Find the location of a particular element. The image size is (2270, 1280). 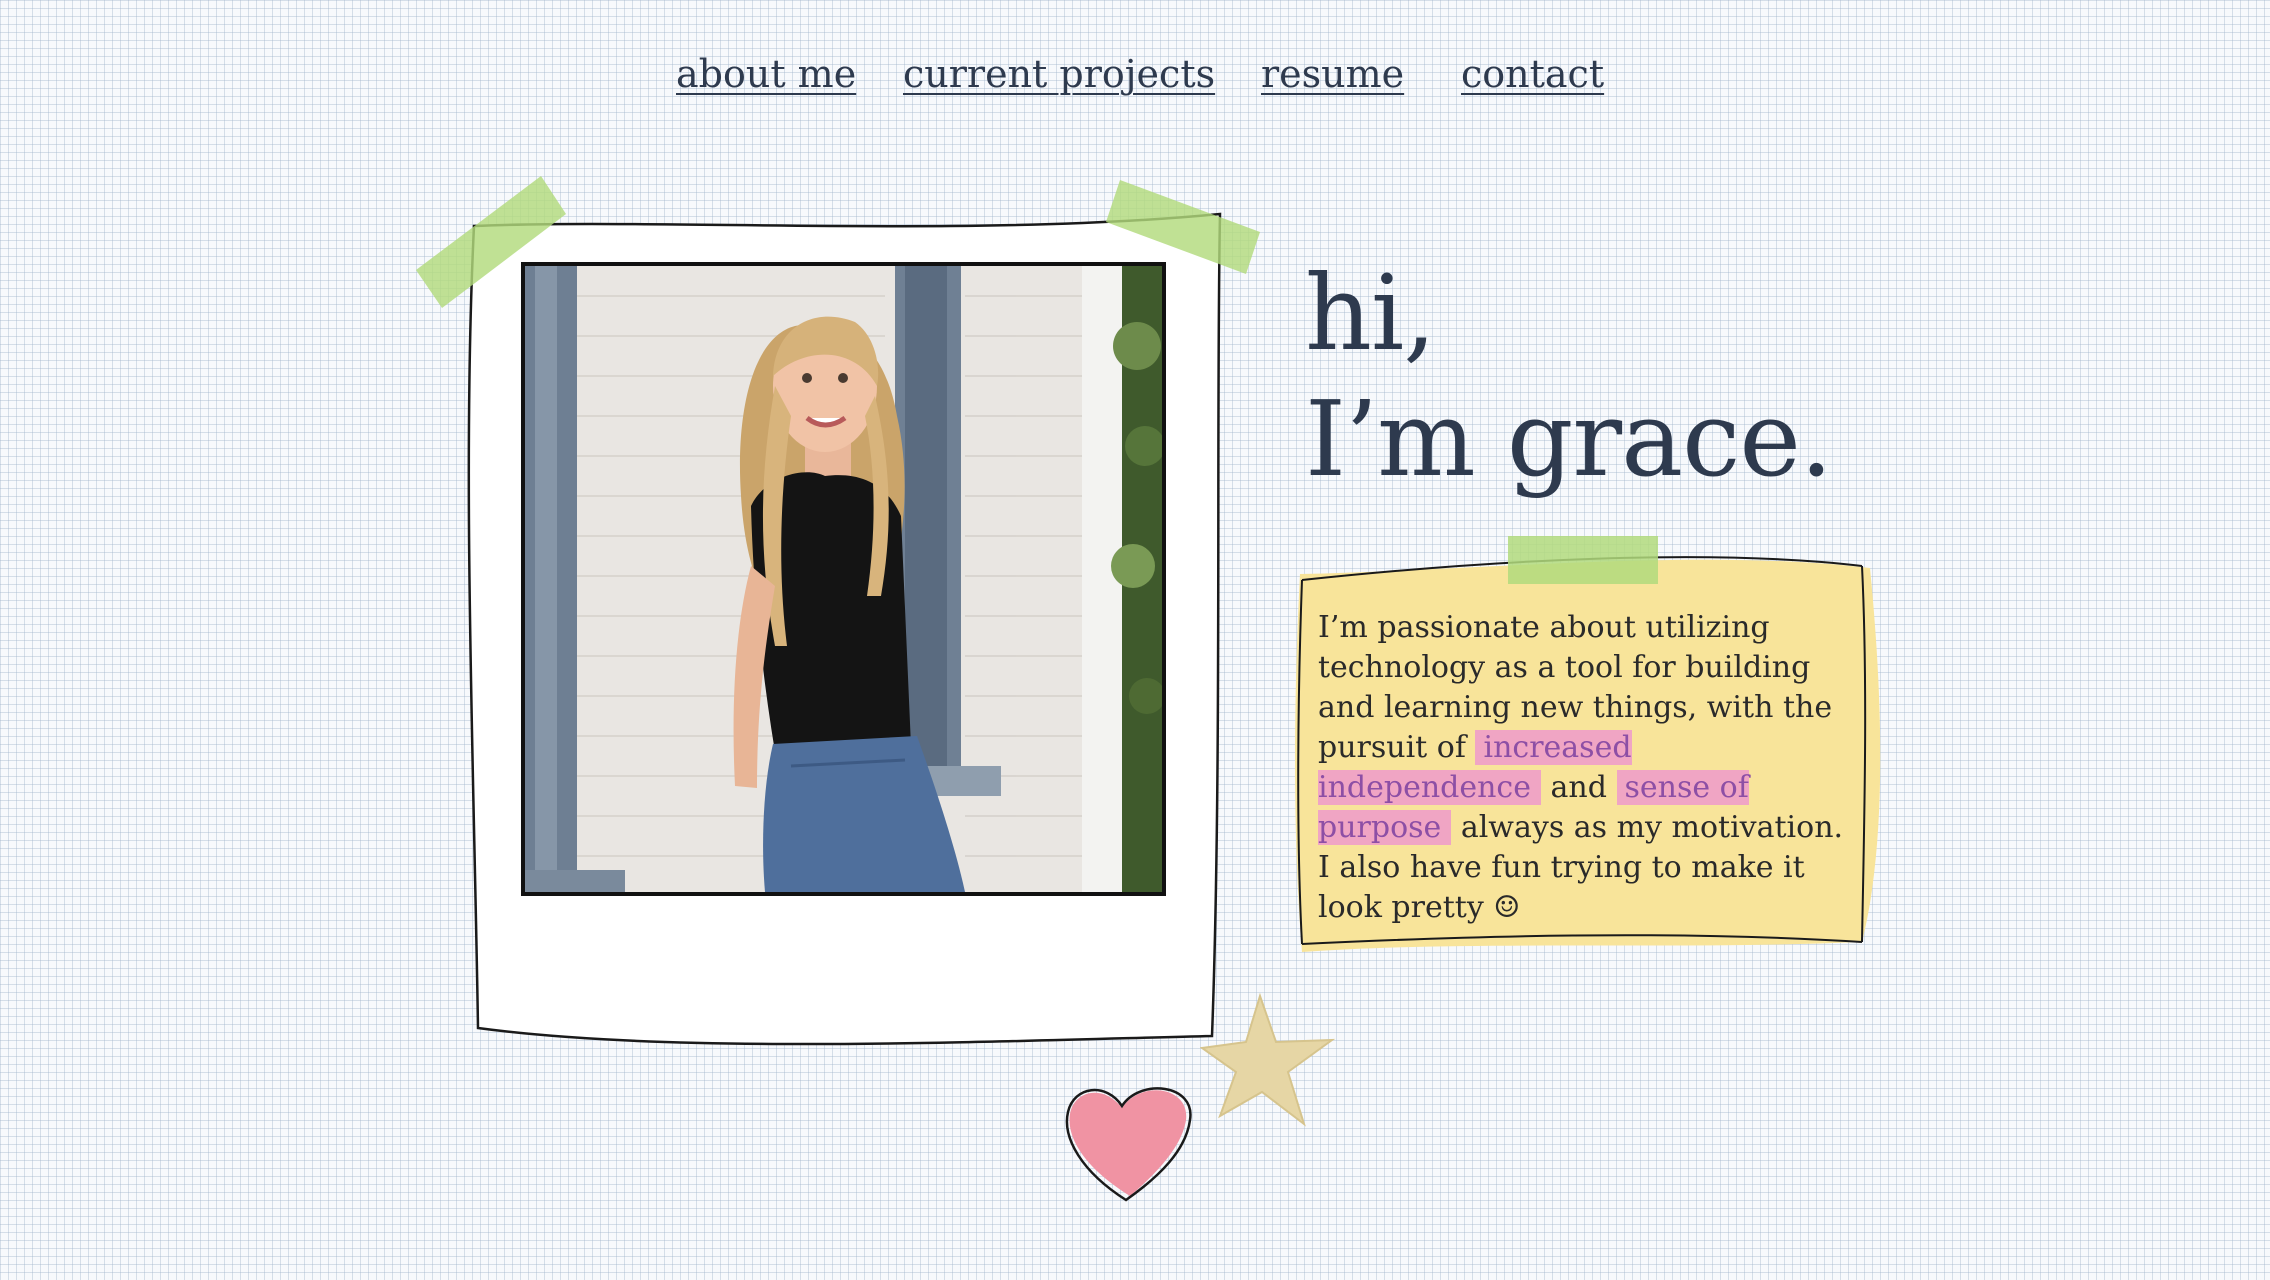

greeting-line-2: I’m grace. is located at coordinates (1569, 439).